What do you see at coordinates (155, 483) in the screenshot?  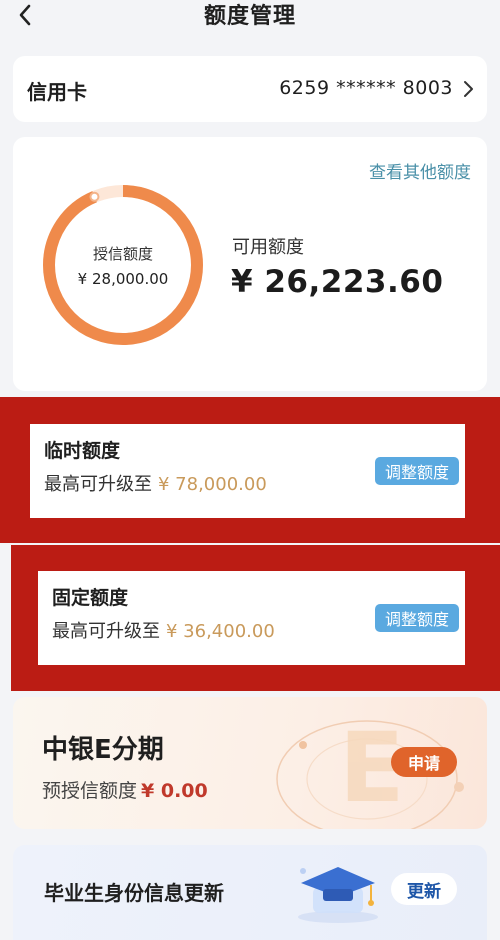 I see `temporary-limit-line: 最高可升级至 ¥ 78,000.00` at bounding box center [155, 483].